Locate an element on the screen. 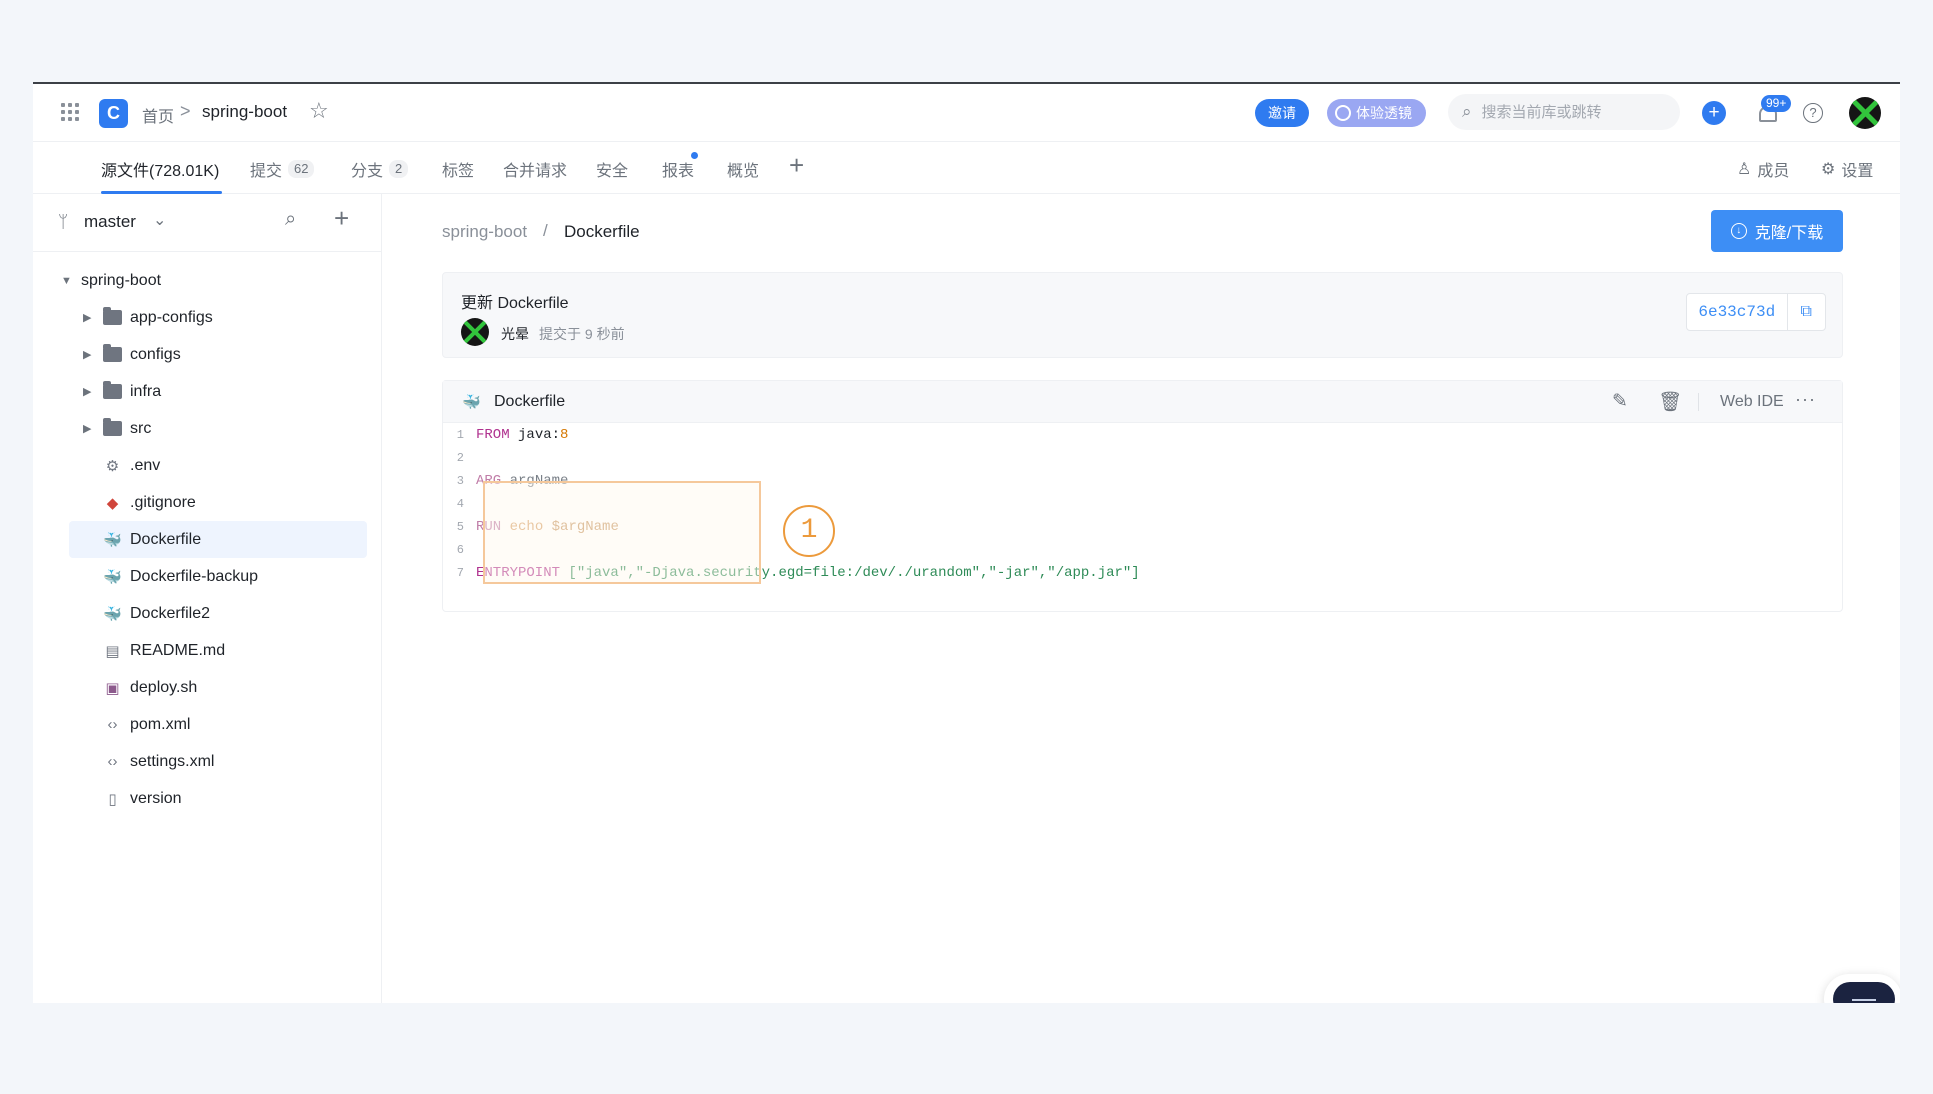  tree-item-label: pom.xml is located at coordinates (160, 724).